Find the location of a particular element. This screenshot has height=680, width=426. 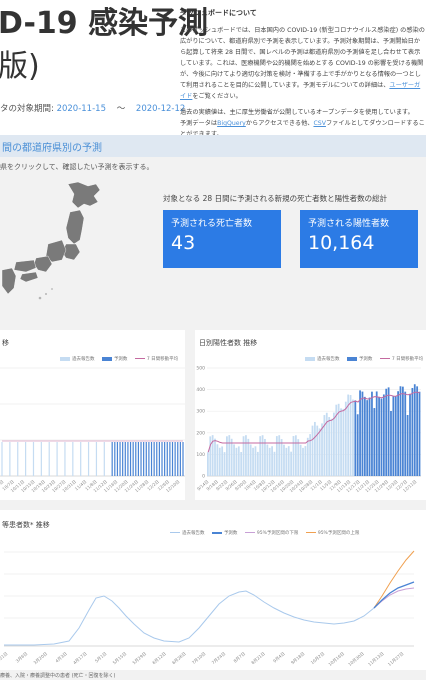

page-title: D-19 感染予測 is located at coordinates (104, 23).